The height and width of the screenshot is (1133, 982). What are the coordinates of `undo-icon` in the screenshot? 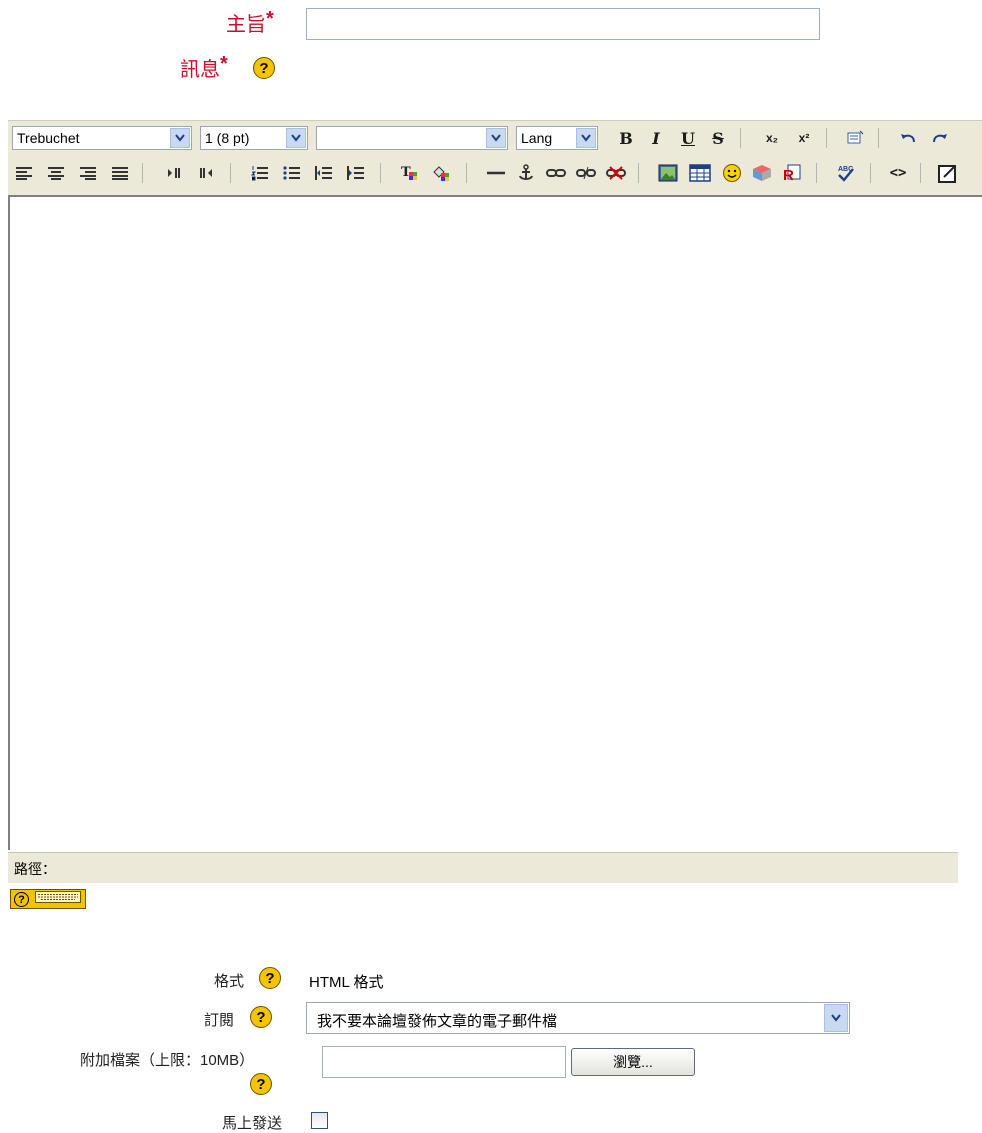 It's located at (908, 138).